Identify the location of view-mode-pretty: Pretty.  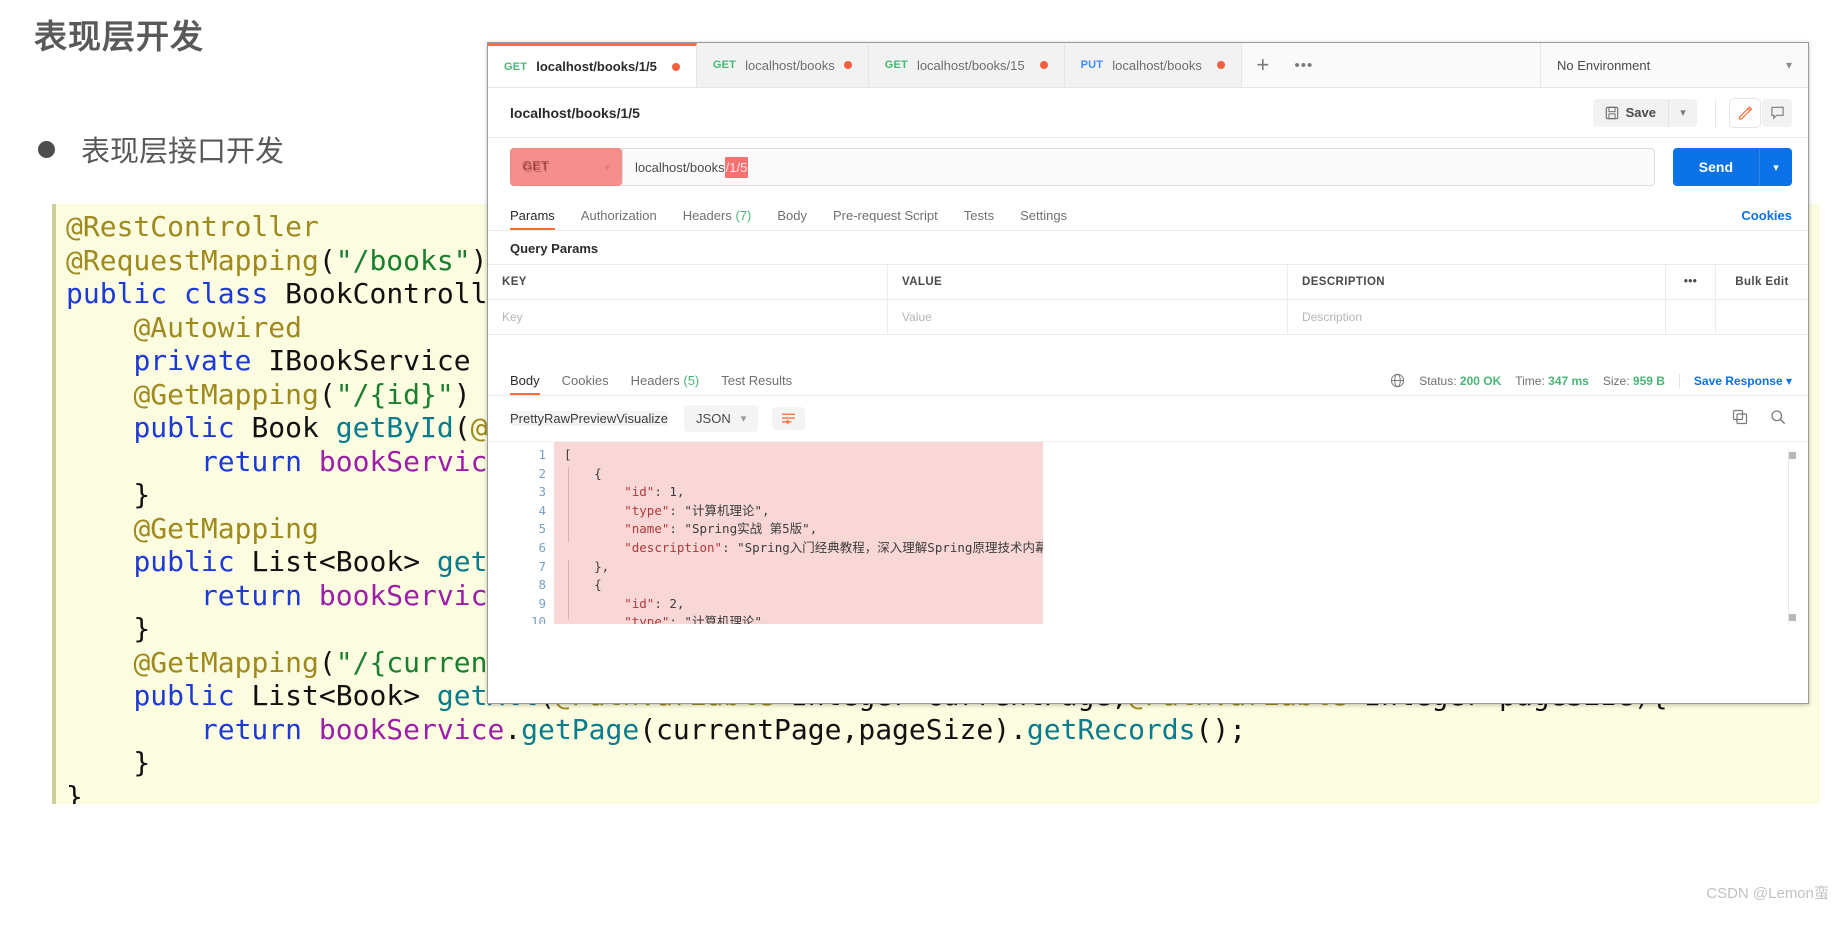
(527, 418).